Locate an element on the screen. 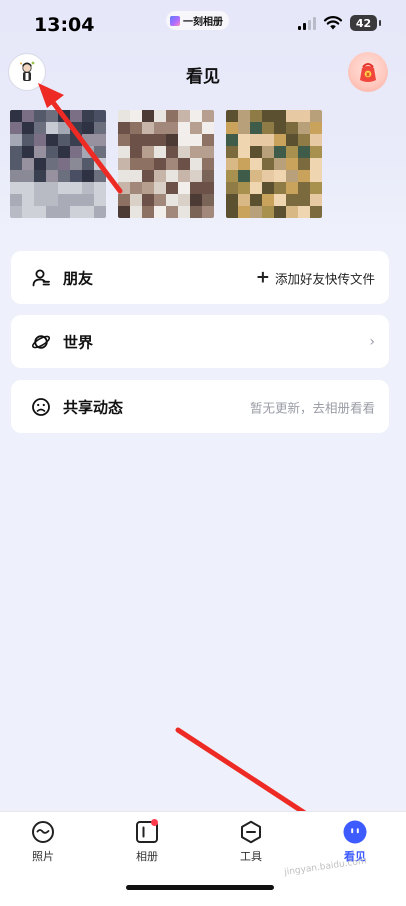 The height and width of the screenshot is (906, 406). app-indicator-pill: 一刻相册 is located at coordinates (197, 20).